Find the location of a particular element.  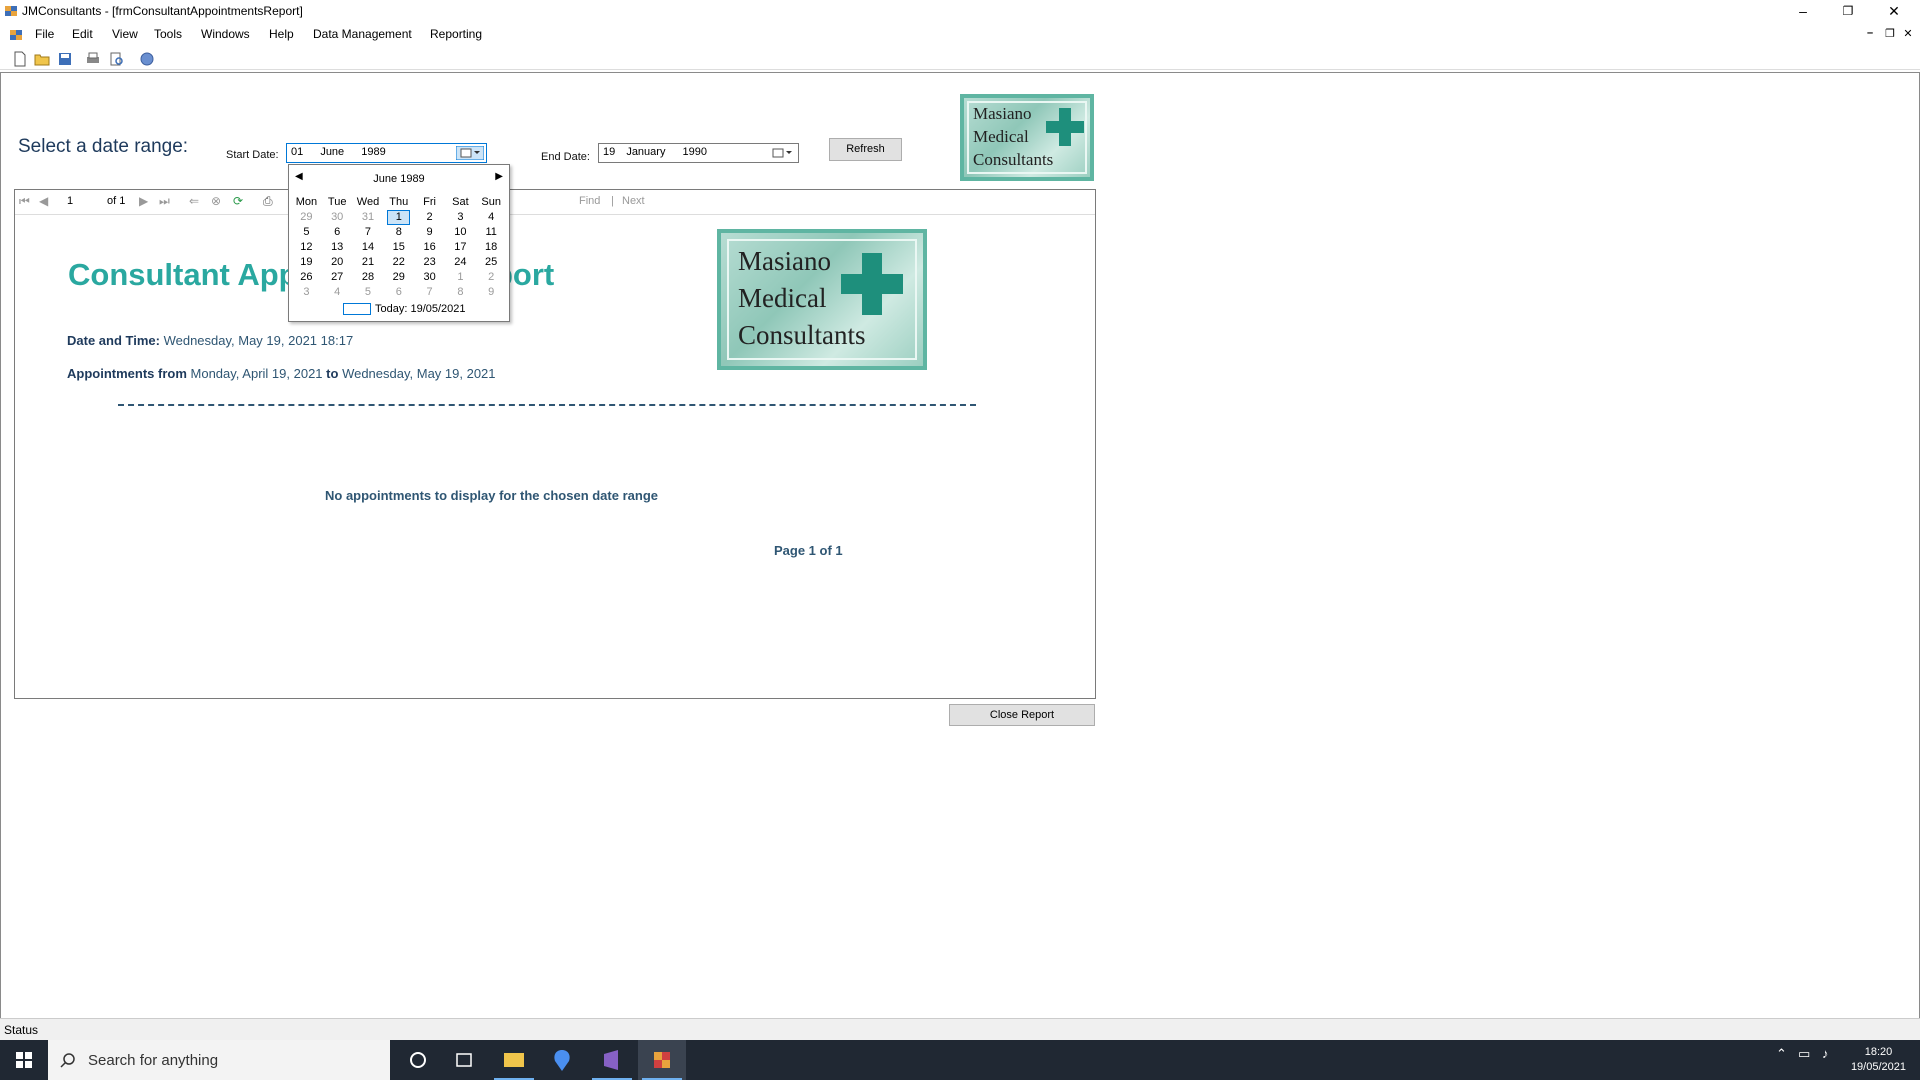

find-link: Find is located at coordinates (589, 201).